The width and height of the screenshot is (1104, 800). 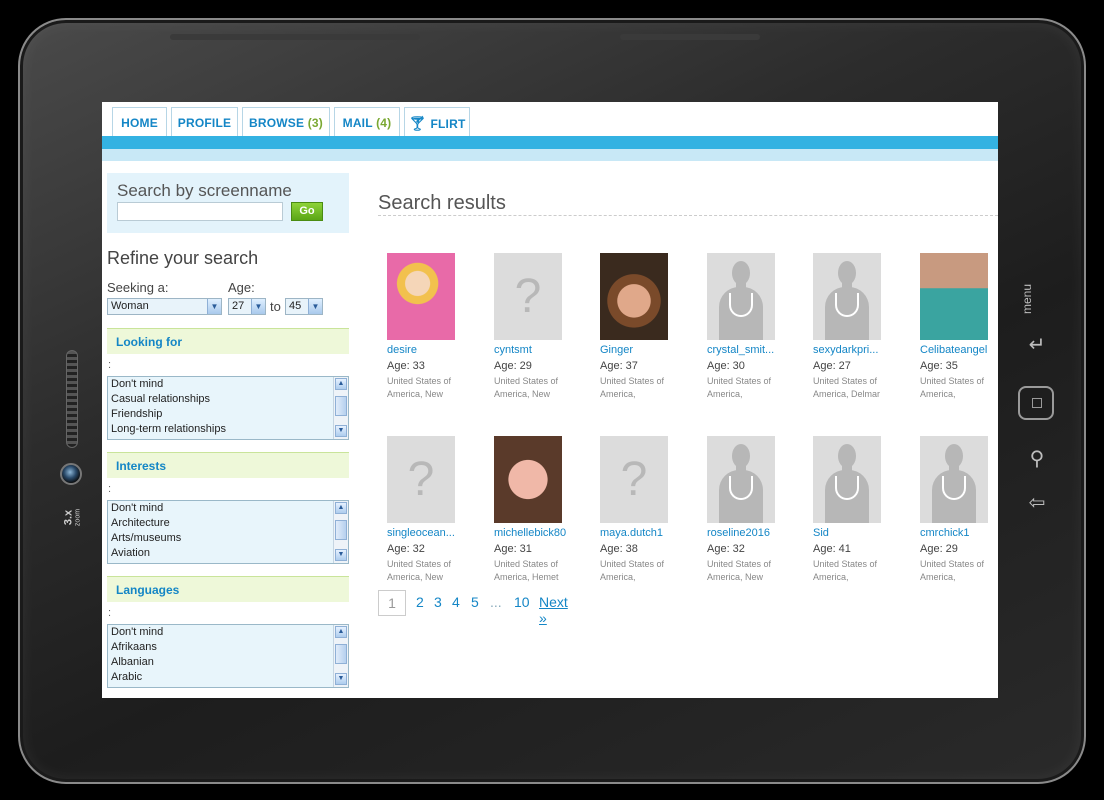 What do you see at coordinates (228, 523) in the screenshot?
I see `list-item: Architecture` at bounding box center [228, 523].